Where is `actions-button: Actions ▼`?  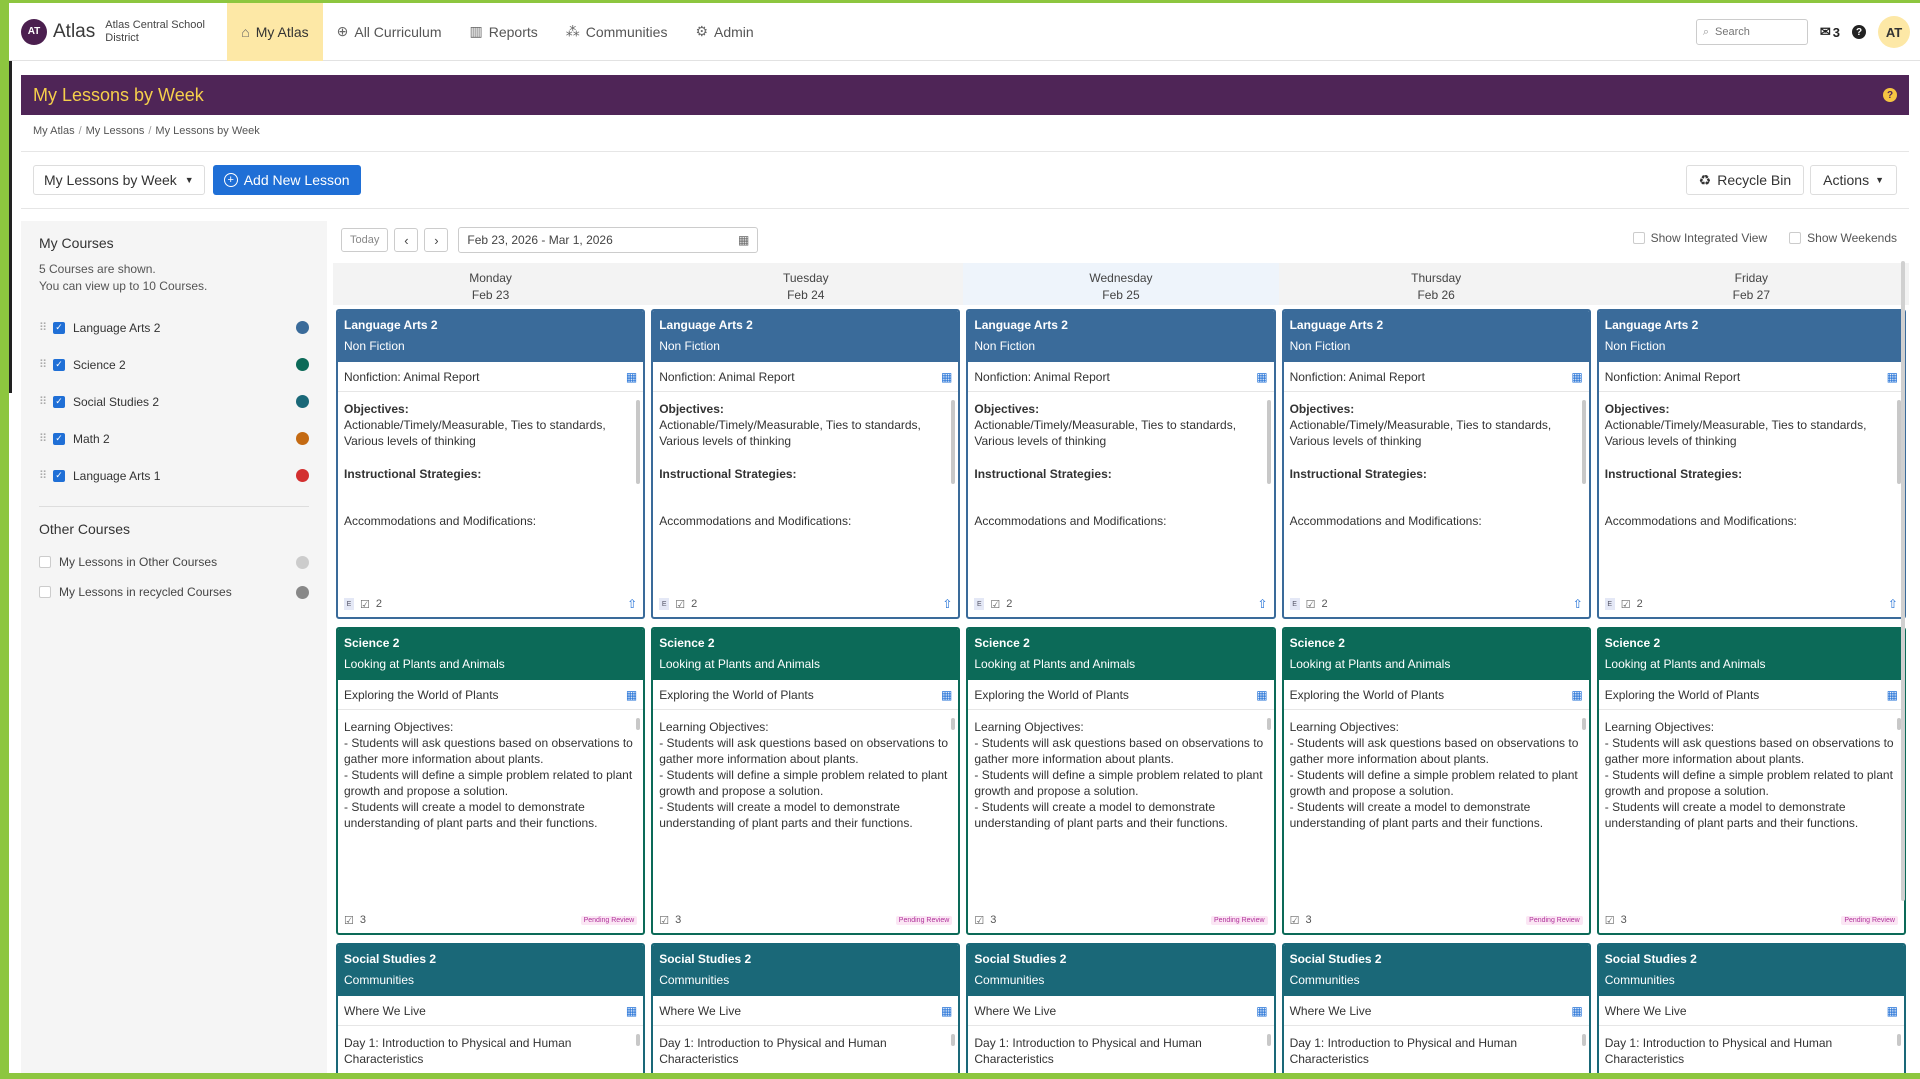 actions-button: Actions ▼ is located at coordinates (1853, 180).